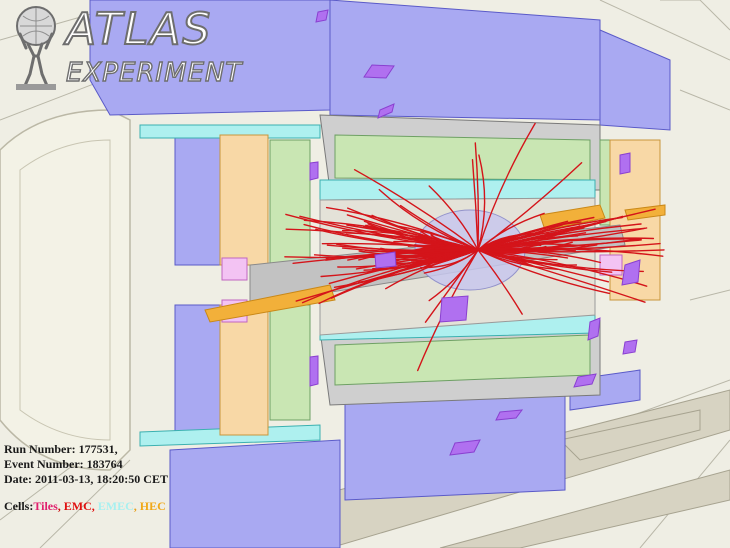  I want to click on event-number: Event Number: 183764, so click(63, 464).